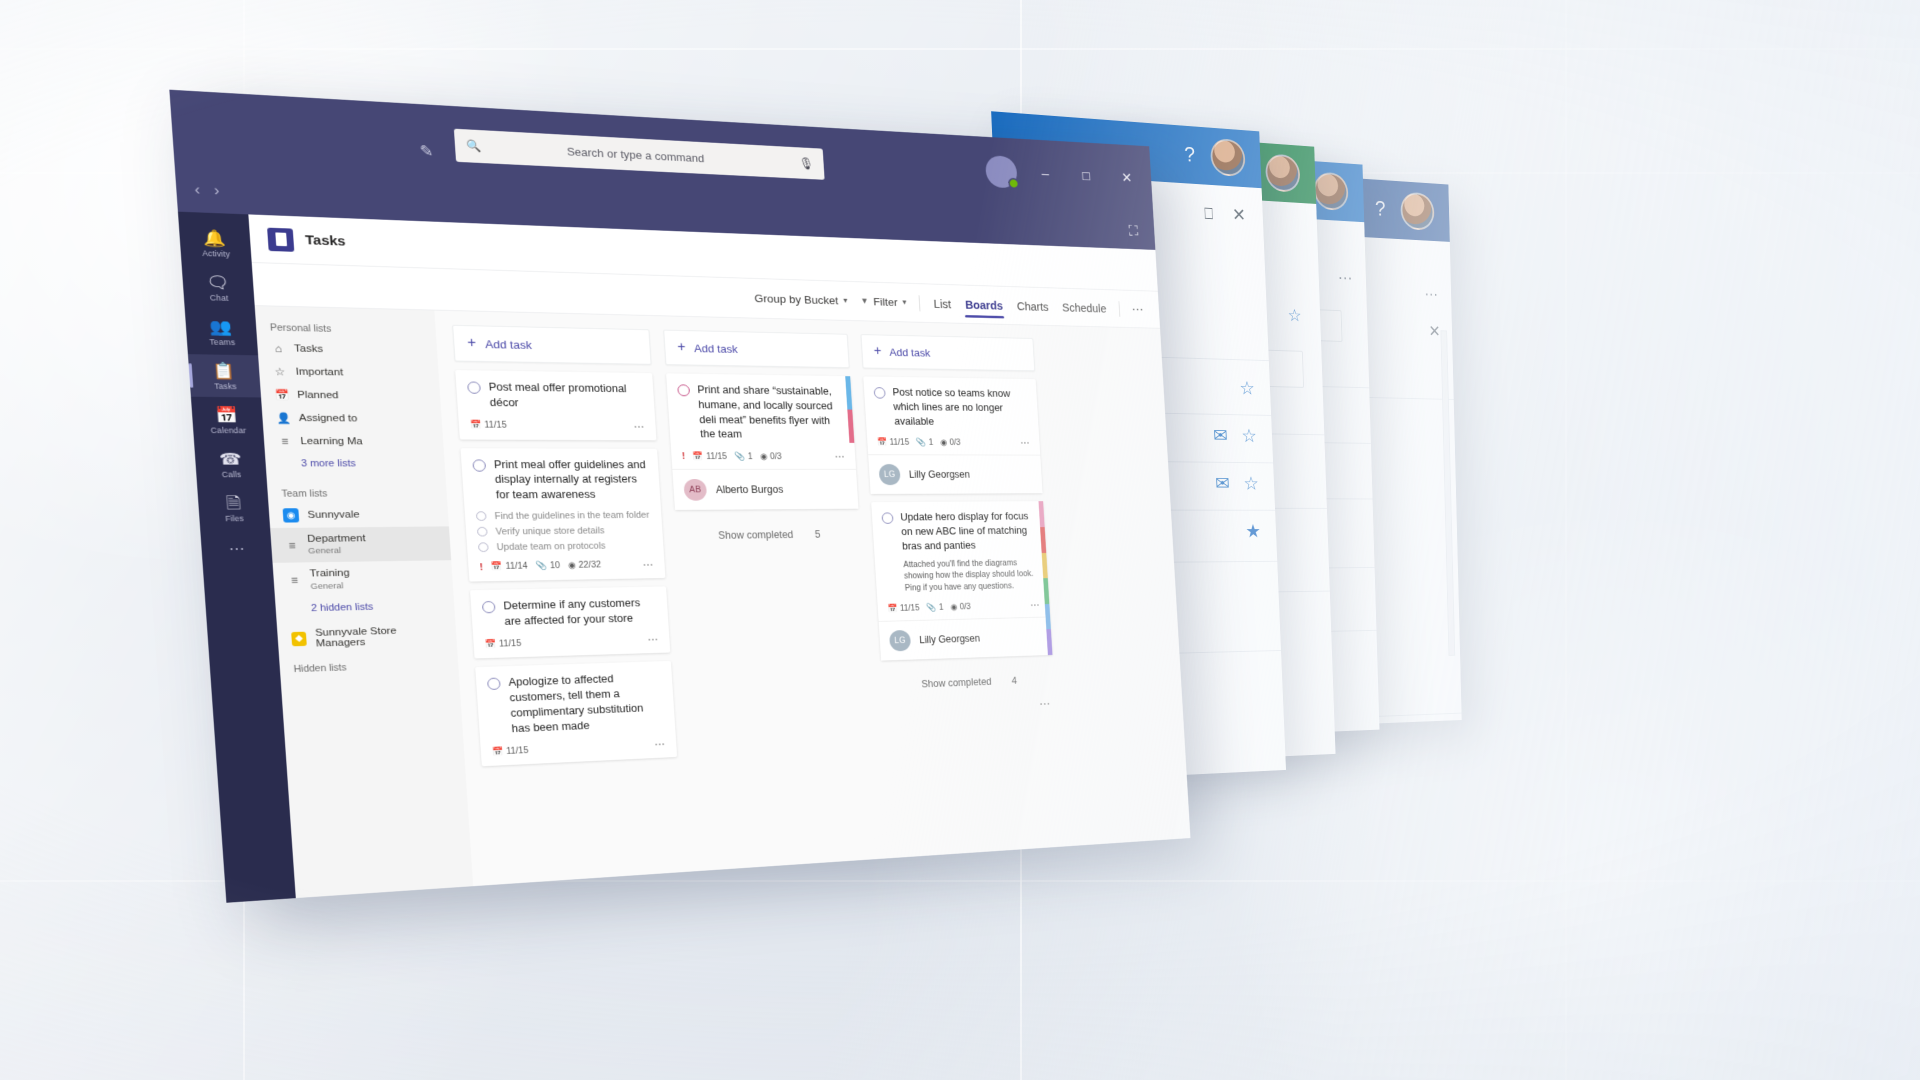 The height and width of the screenshot is (1080, 1920). I want to click on list-item-planned: 📅 Planned, so click(350, 395).